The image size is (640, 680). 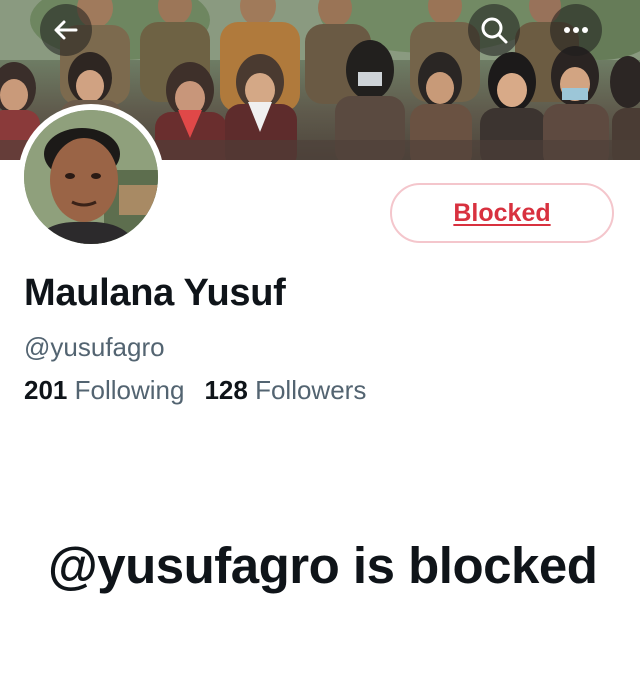 What do you see at coordinates (311, 390) in the screenshot?
I see `followers-label: Followers` at bounding box center [311, 390].